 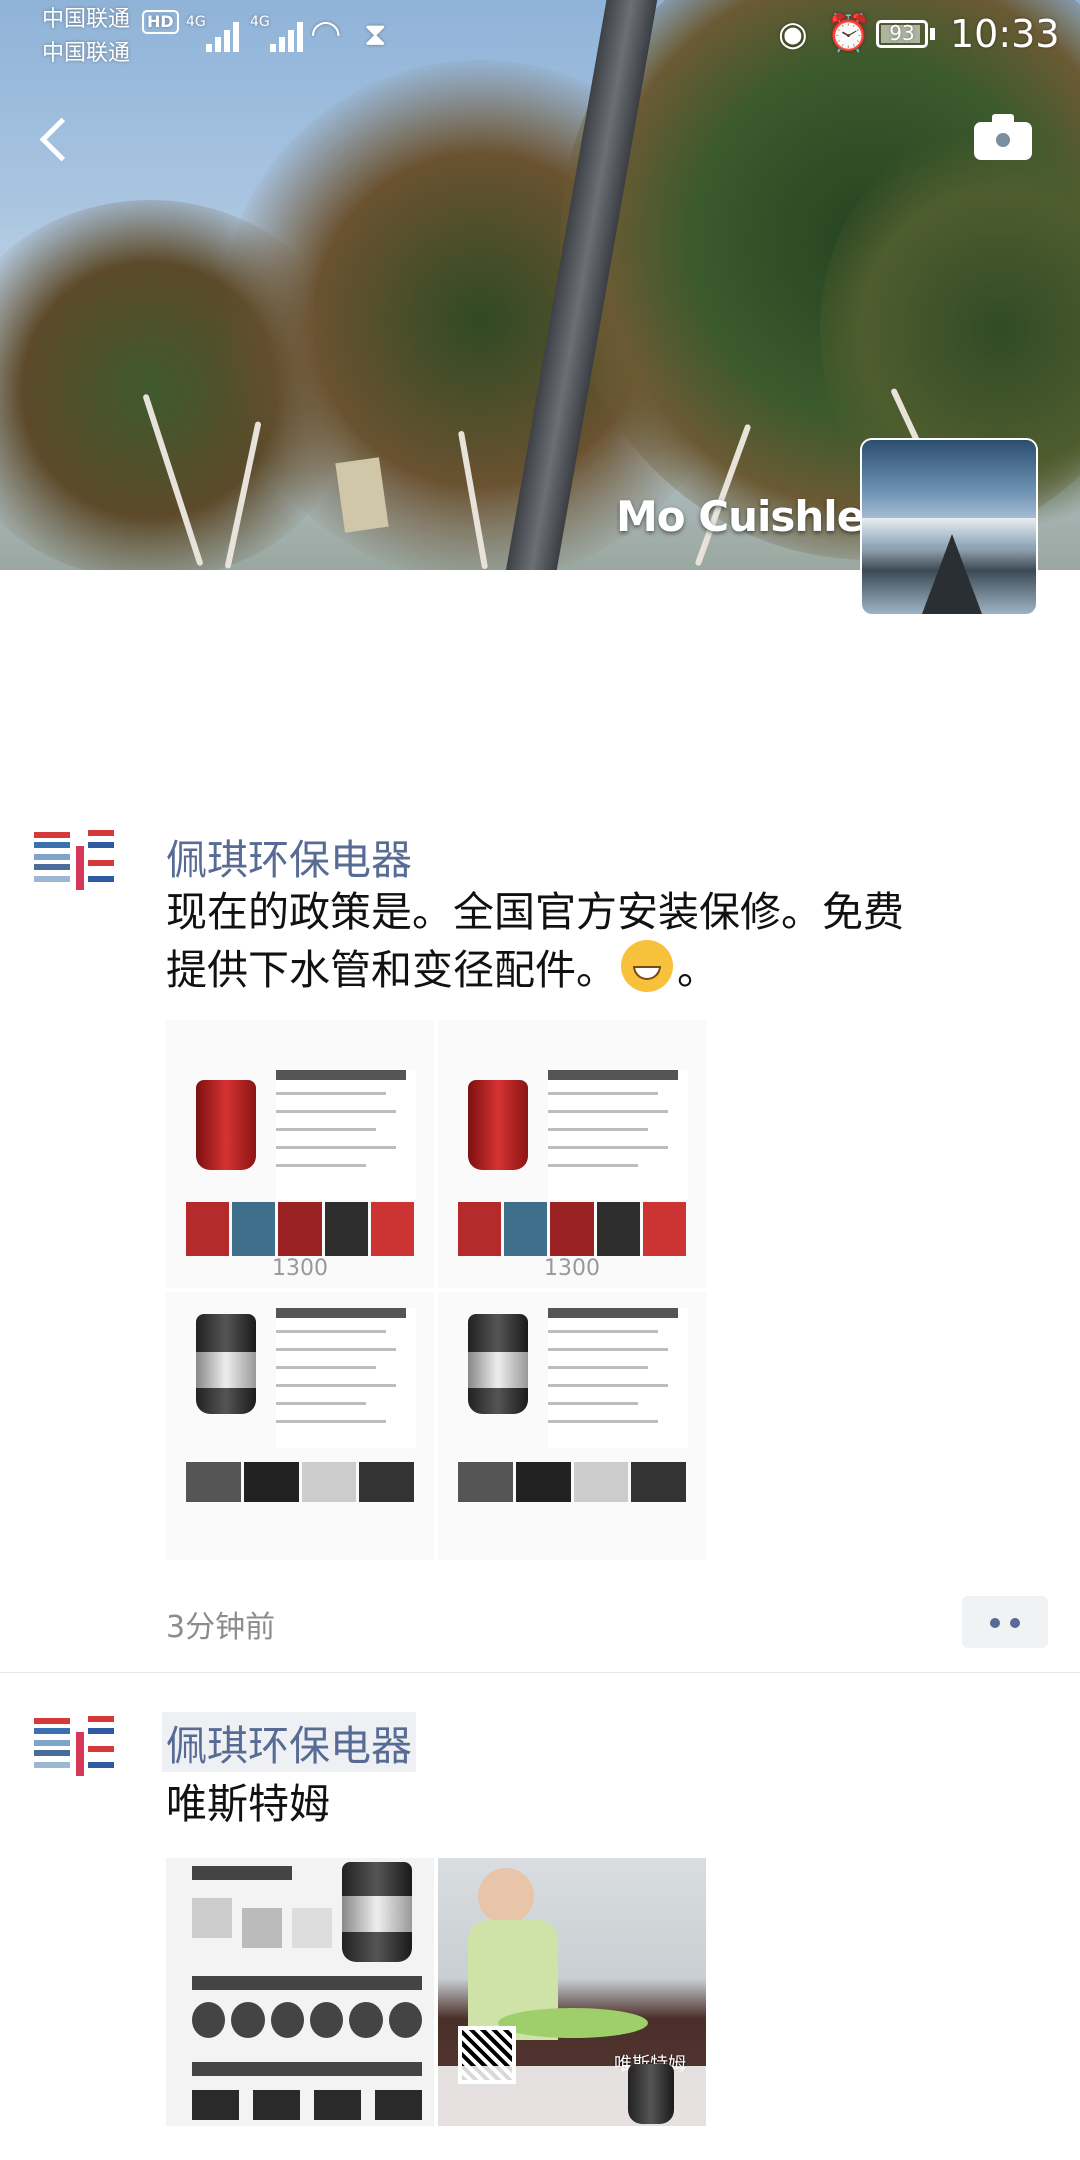 I want to click on battery-icon: 93, so click(x=902, y=34).